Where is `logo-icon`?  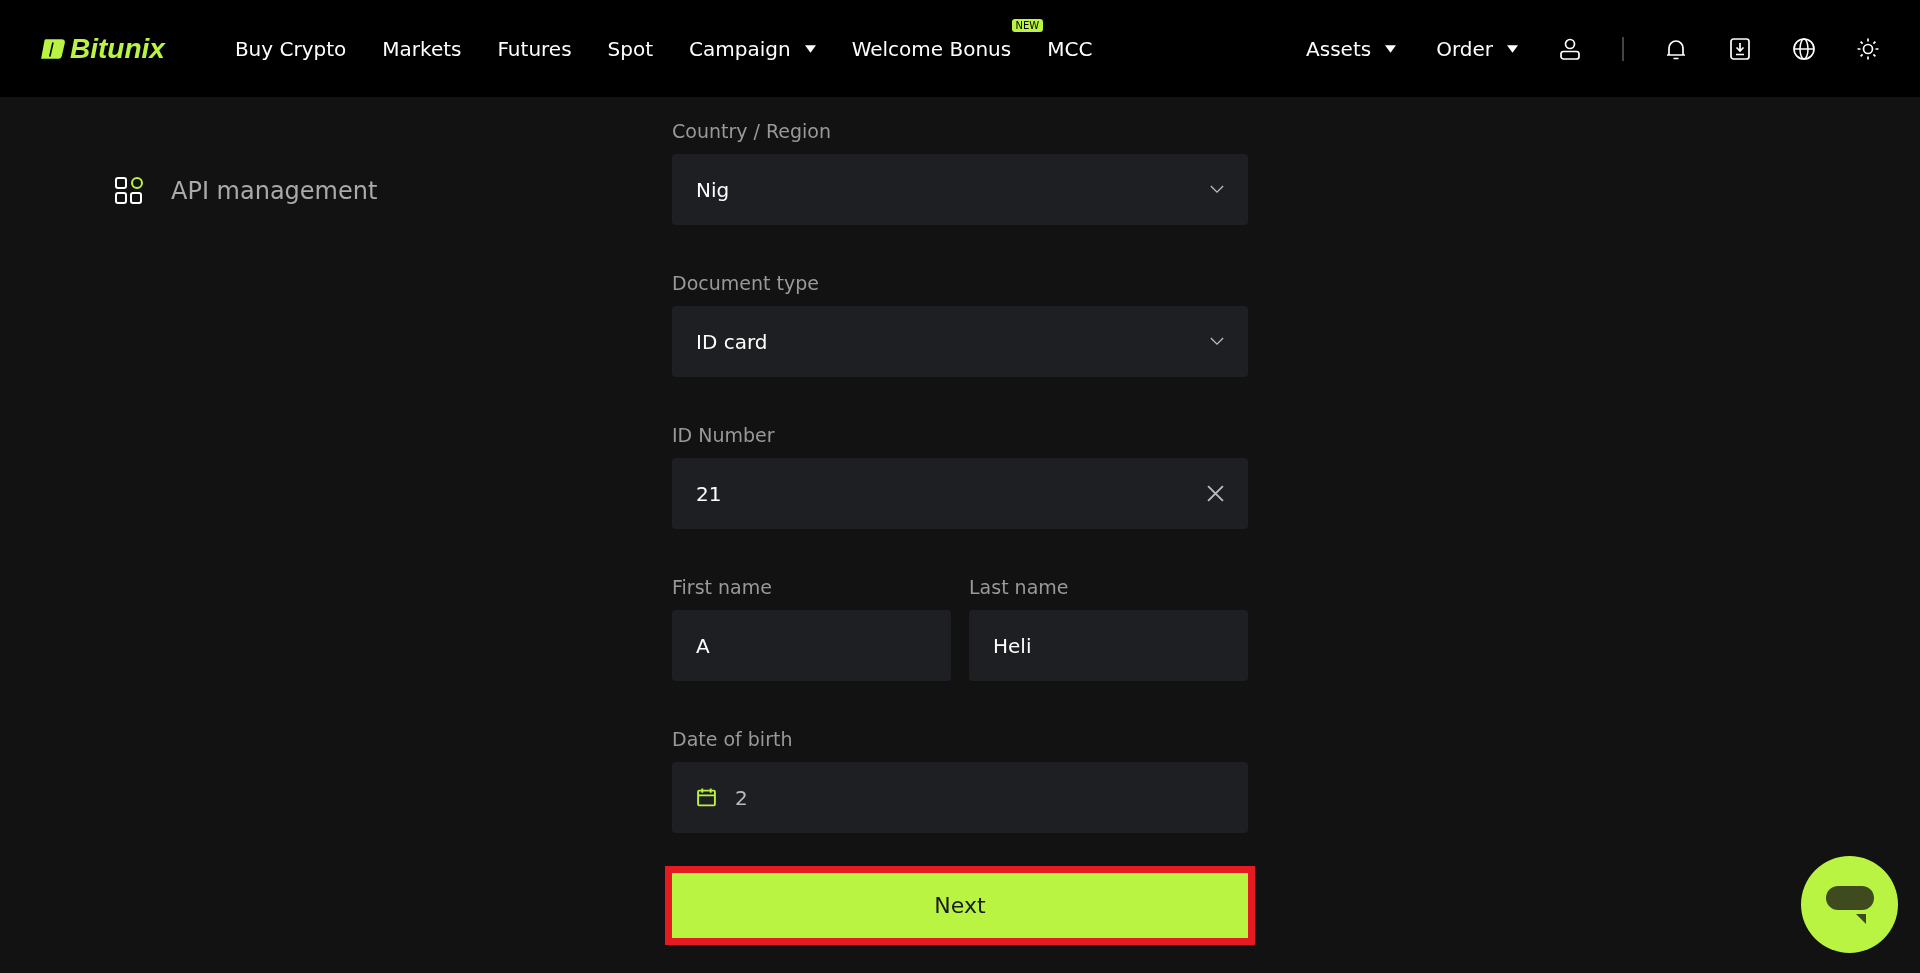 logo-icon is located at coordinates (53, 48).